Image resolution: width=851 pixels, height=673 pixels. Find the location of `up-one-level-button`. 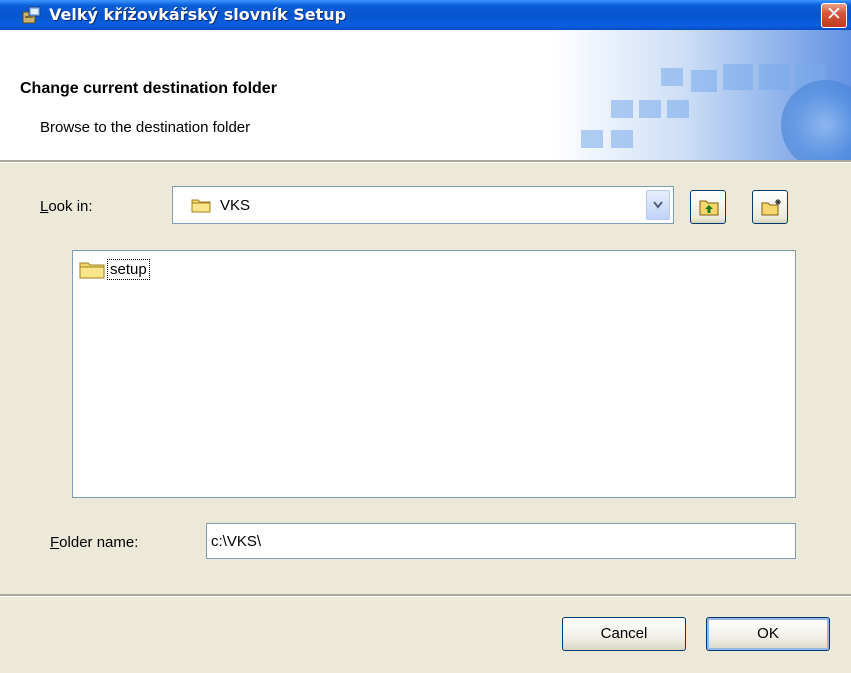

up-one-level-button is located at coordinates (708, 207).